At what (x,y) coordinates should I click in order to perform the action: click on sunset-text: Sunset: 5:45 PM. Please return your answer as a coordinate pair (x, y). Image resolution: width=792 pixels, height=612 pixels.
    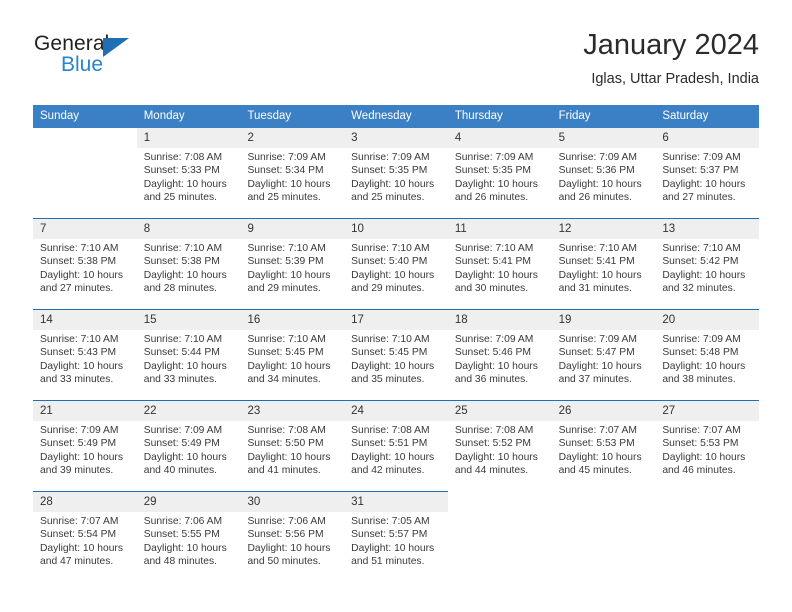
    Looking at the image, I should click on (285, 353).